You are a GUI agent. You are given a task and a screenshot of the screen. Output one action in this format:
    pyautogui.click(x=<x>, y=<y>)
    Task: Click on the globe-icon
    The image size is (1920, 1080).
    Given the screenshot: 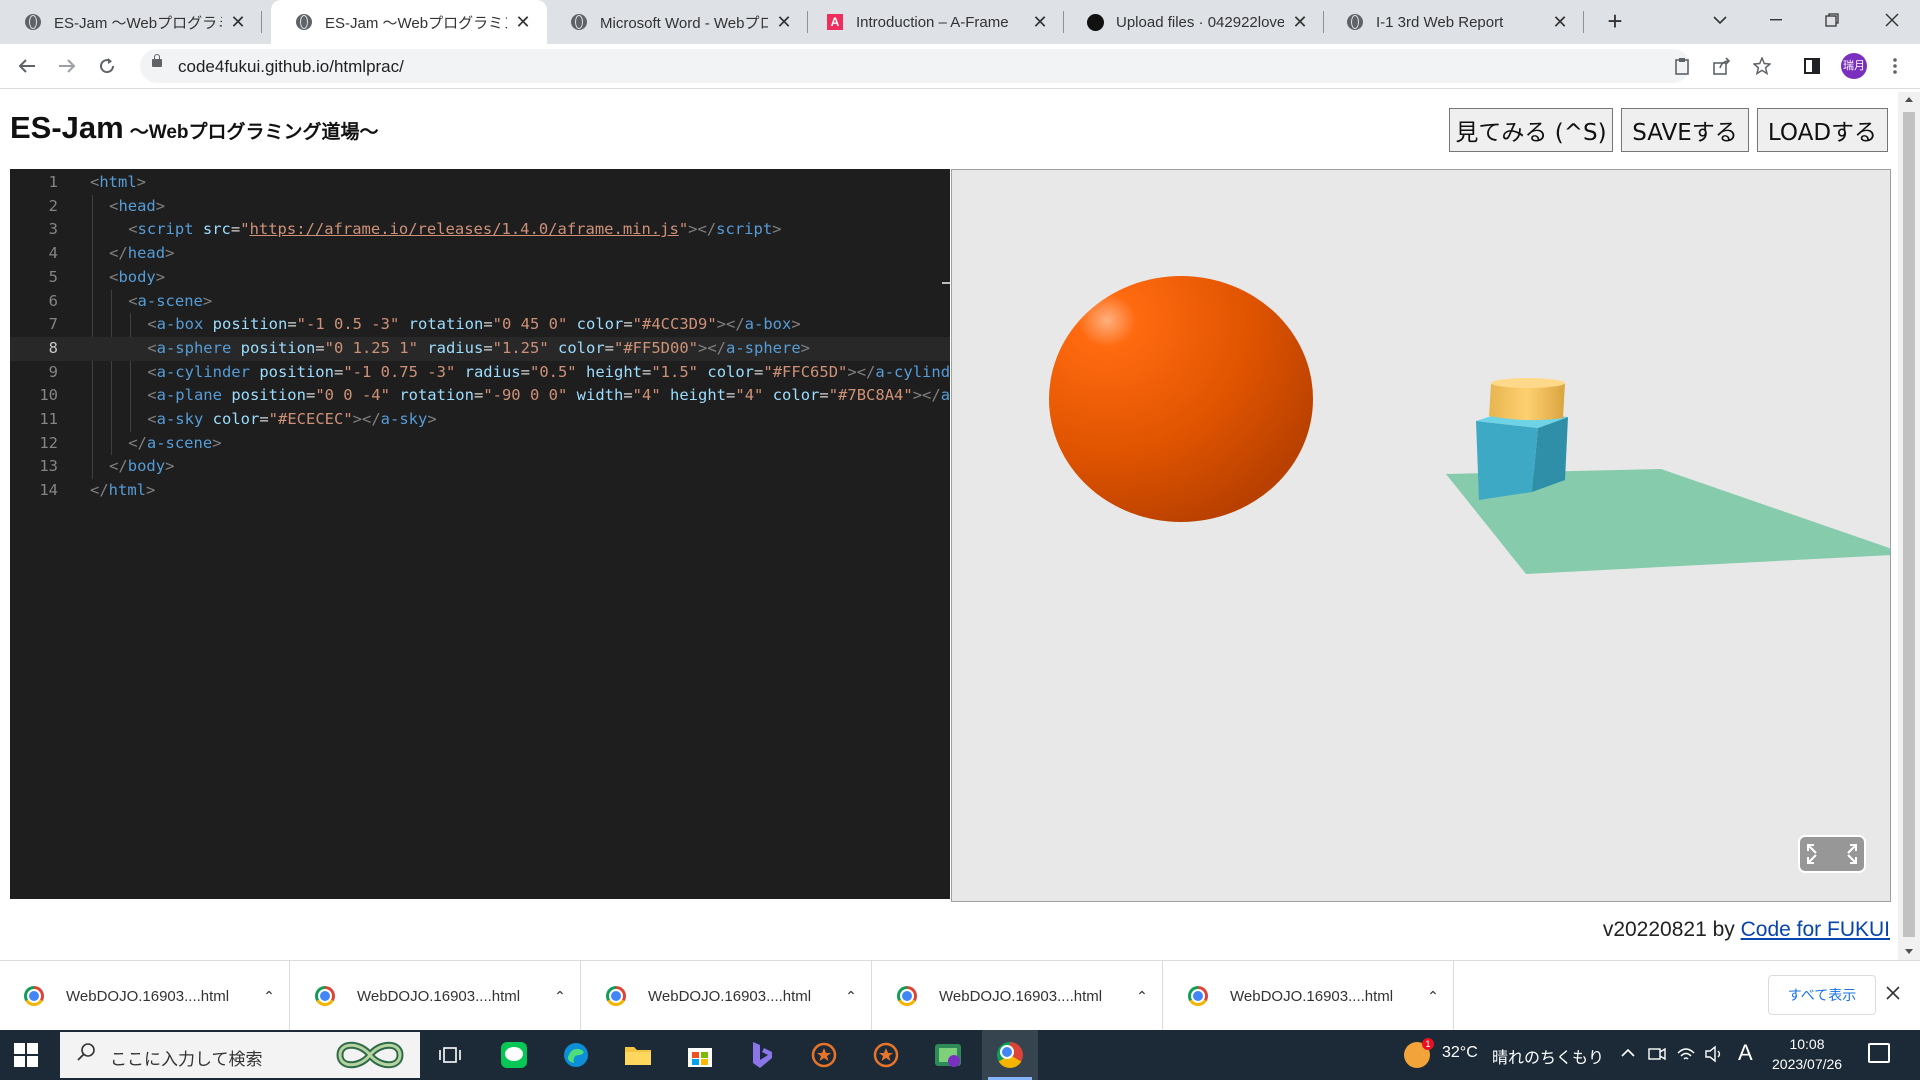 What is the action you would take?
    pyautogui.click(x=579, y=22)
    